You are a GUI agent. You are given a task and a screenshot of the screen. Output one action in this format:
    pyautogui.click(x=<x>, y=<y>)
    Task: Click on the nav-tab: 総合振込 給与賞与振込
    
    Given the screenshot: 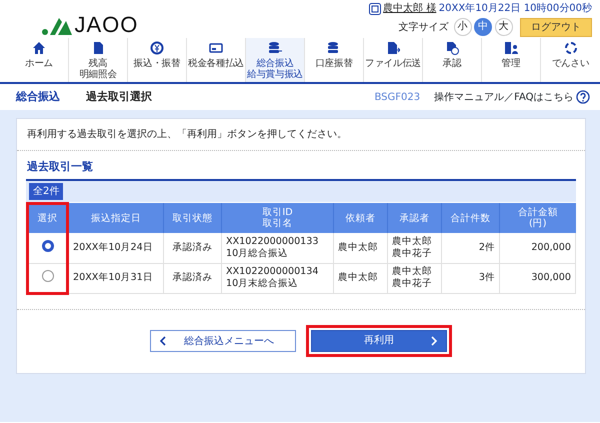 What is the action you would take?
    pyautogui.click(x=275, y=60)
    